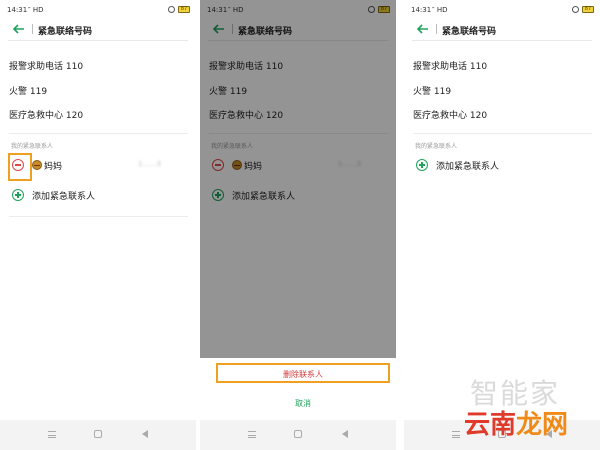 The width and height of the screenshot is (600, 450). I want to click on avatar, so click(37, 165).